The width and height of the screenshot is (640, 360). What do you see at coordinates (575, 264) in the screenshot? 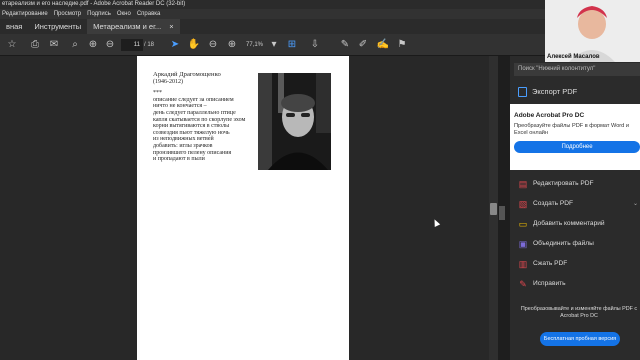
I see `tool-compress-pdf: ▥ Сжать PDF` at bounding box center [575, 264].